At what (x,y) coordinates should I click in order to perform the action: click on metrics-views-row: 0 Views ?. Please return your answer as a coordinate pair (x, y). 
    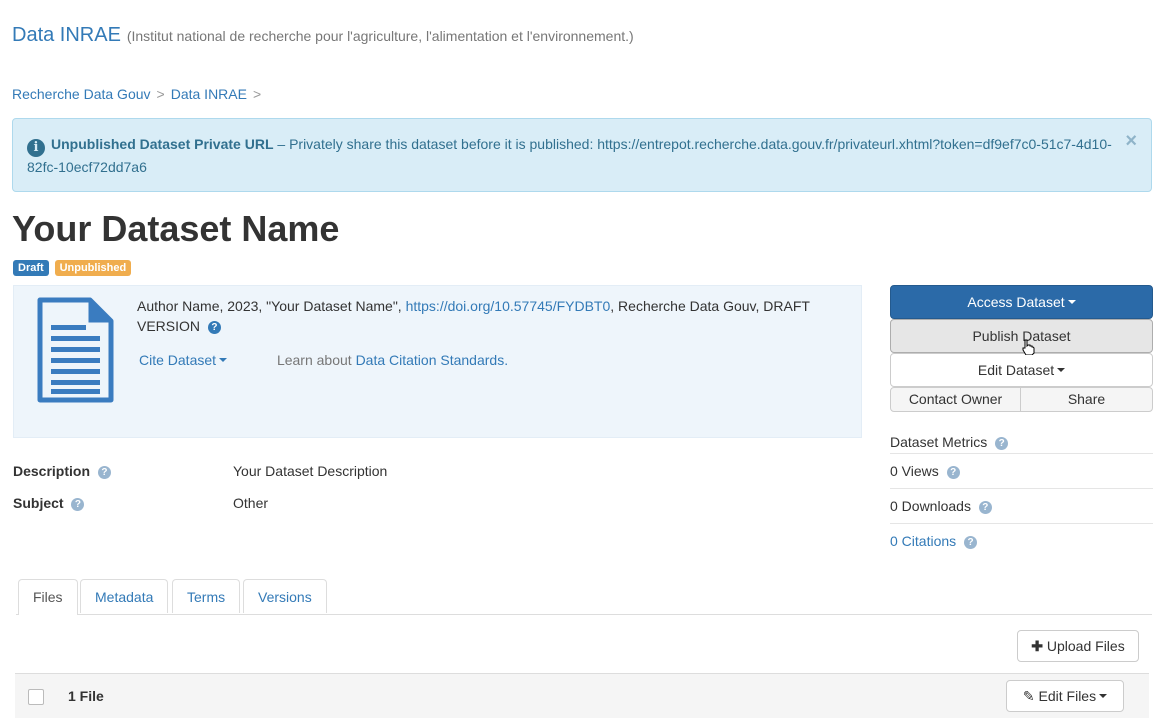
    Looking at the image, I should click on (1021, 471).